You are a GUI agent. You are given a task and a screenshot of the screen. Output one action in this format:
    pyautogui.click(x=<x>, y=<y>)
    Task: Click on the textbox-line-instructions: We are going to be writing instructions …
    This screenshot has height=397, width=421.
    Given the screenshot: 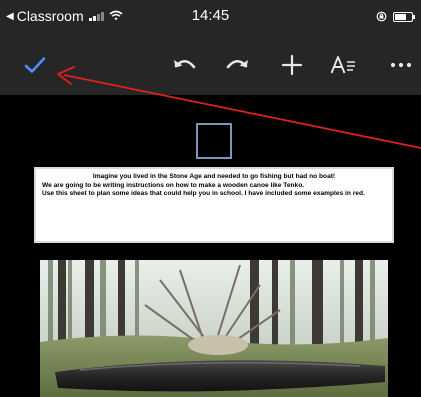 What is the action you would take?
    pyautogui.click(x=173, y=185)
    